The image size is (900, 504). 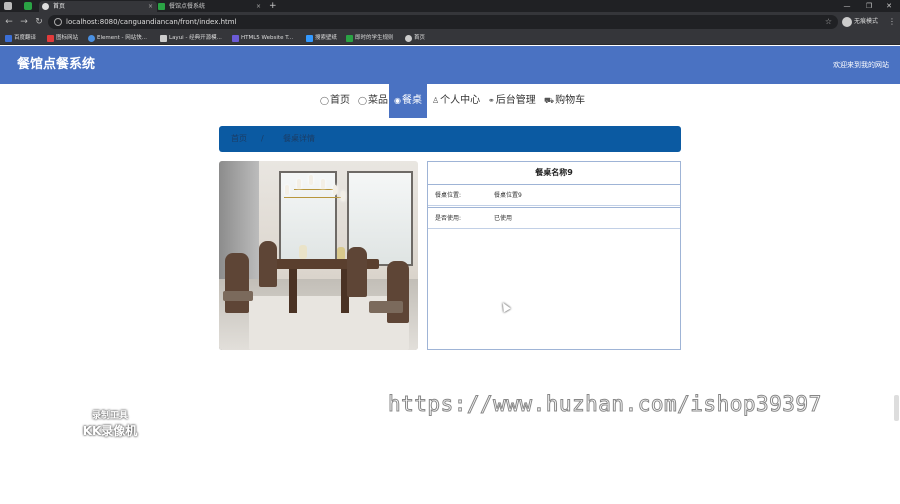 I want to click on dish-icon: ◯, so click(x=362, y=100).